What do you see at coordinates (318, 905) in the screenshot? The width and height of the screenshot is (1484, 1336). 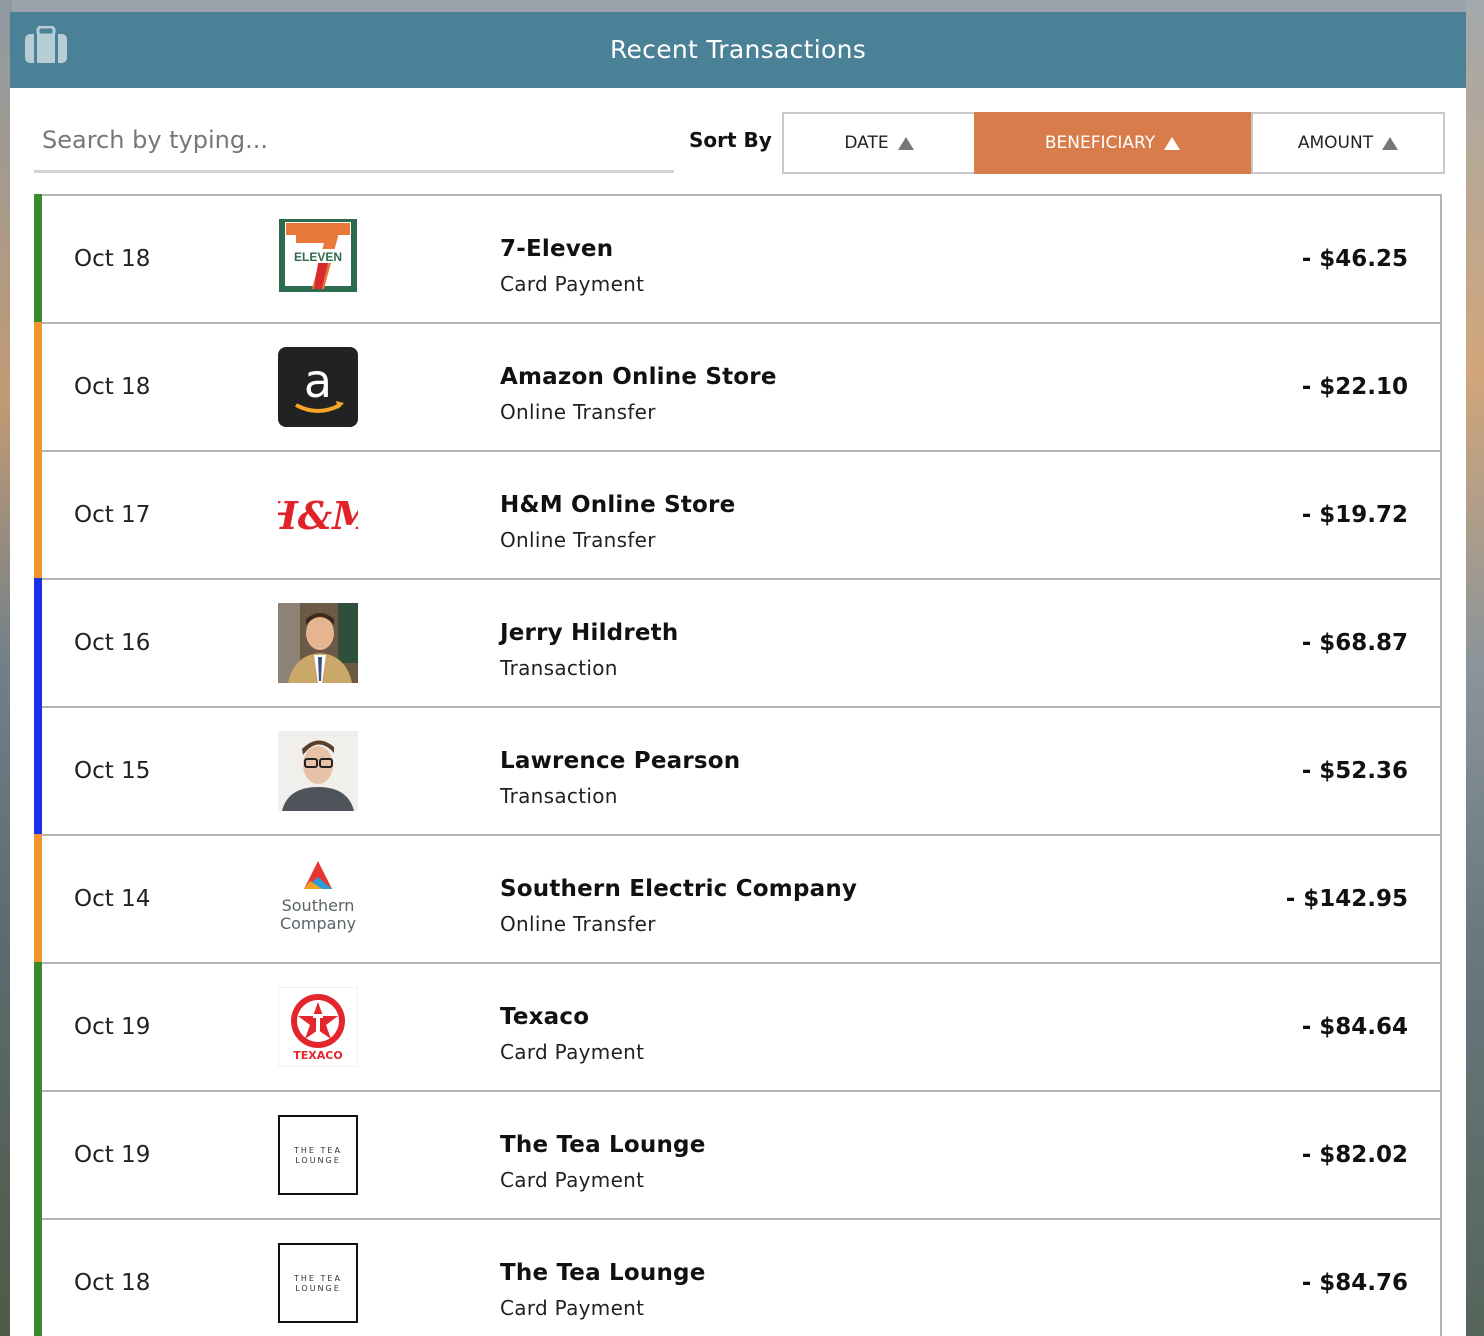 I see `southern-word: Southern` at bounding box center [318, 905].